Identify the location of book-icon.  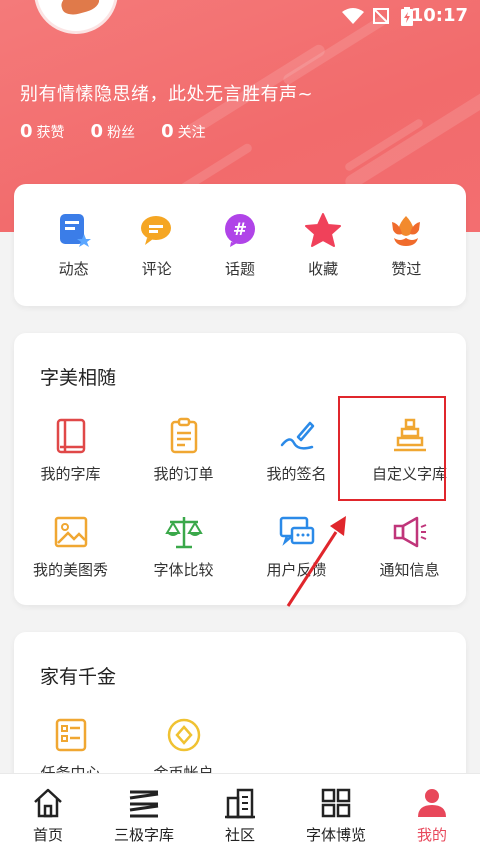
(70, 436).